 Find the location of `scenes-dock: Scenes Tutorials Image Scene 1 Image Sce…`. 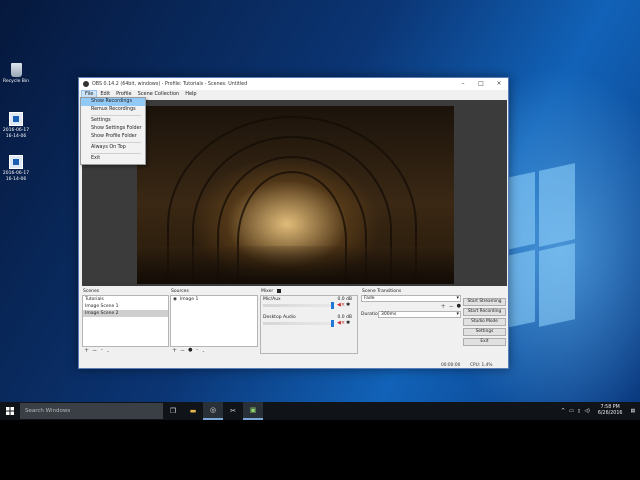

scenes-dock: Scenes Tutorials Image Scene 1 Image Sce… is located at coordinates (125, 321).